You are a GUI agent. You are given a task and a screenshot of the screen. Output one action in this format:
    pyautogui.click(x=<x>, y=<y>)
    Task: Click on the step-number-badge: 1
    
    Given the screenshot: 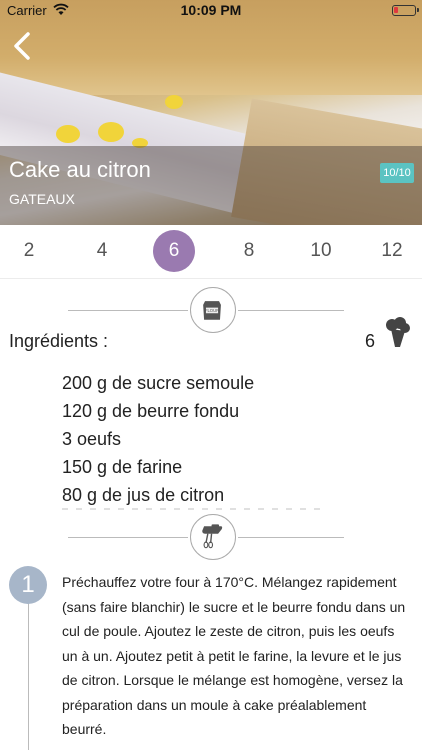 What is the action you would take?
    pyautogui.click(x=28, y=585)
    